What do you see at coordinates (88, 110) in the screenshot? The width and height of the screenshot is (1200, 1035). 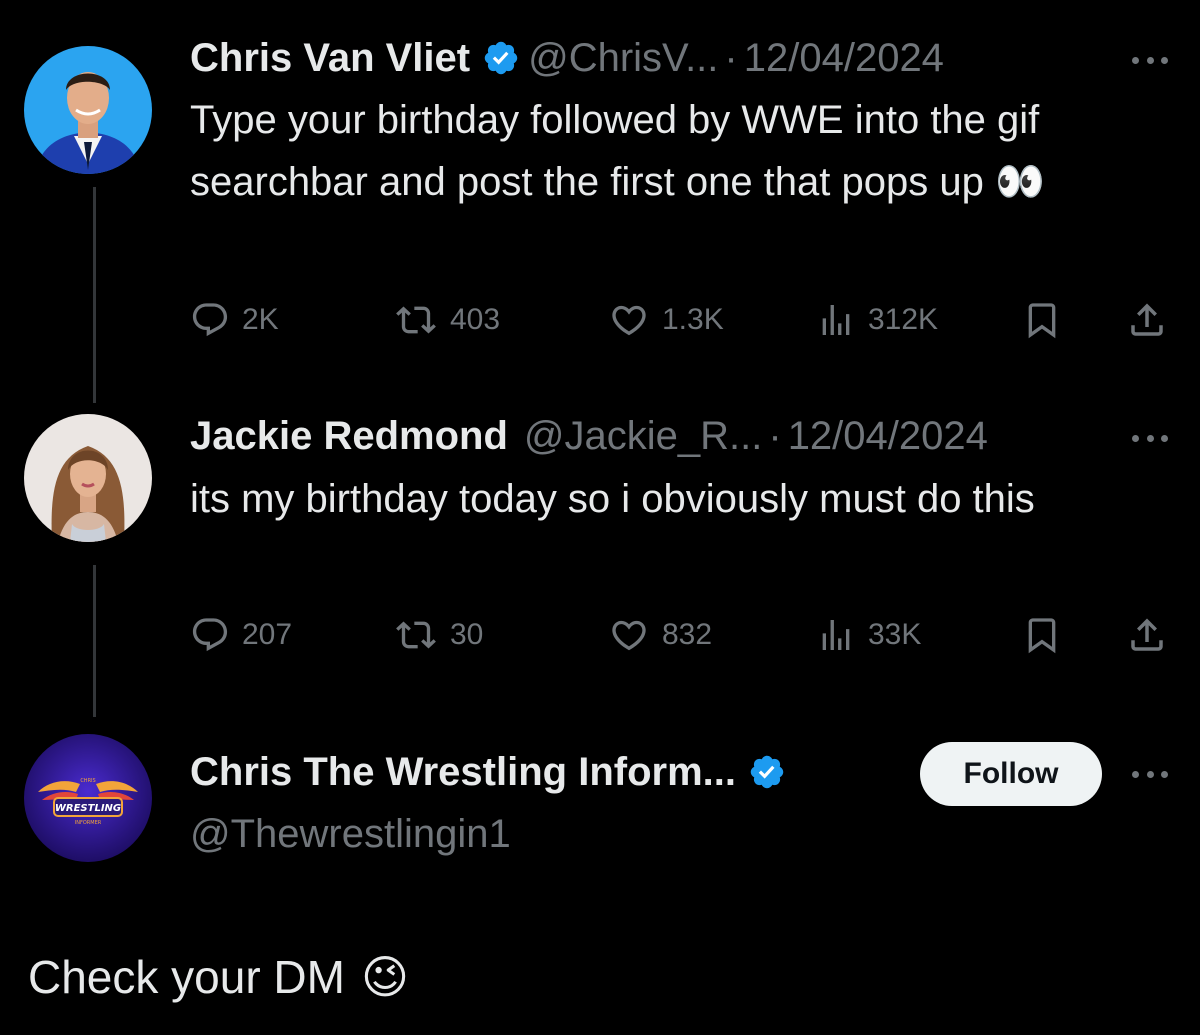 I see `avatar-chris-van-vliet` at bounding box center [88, 110].